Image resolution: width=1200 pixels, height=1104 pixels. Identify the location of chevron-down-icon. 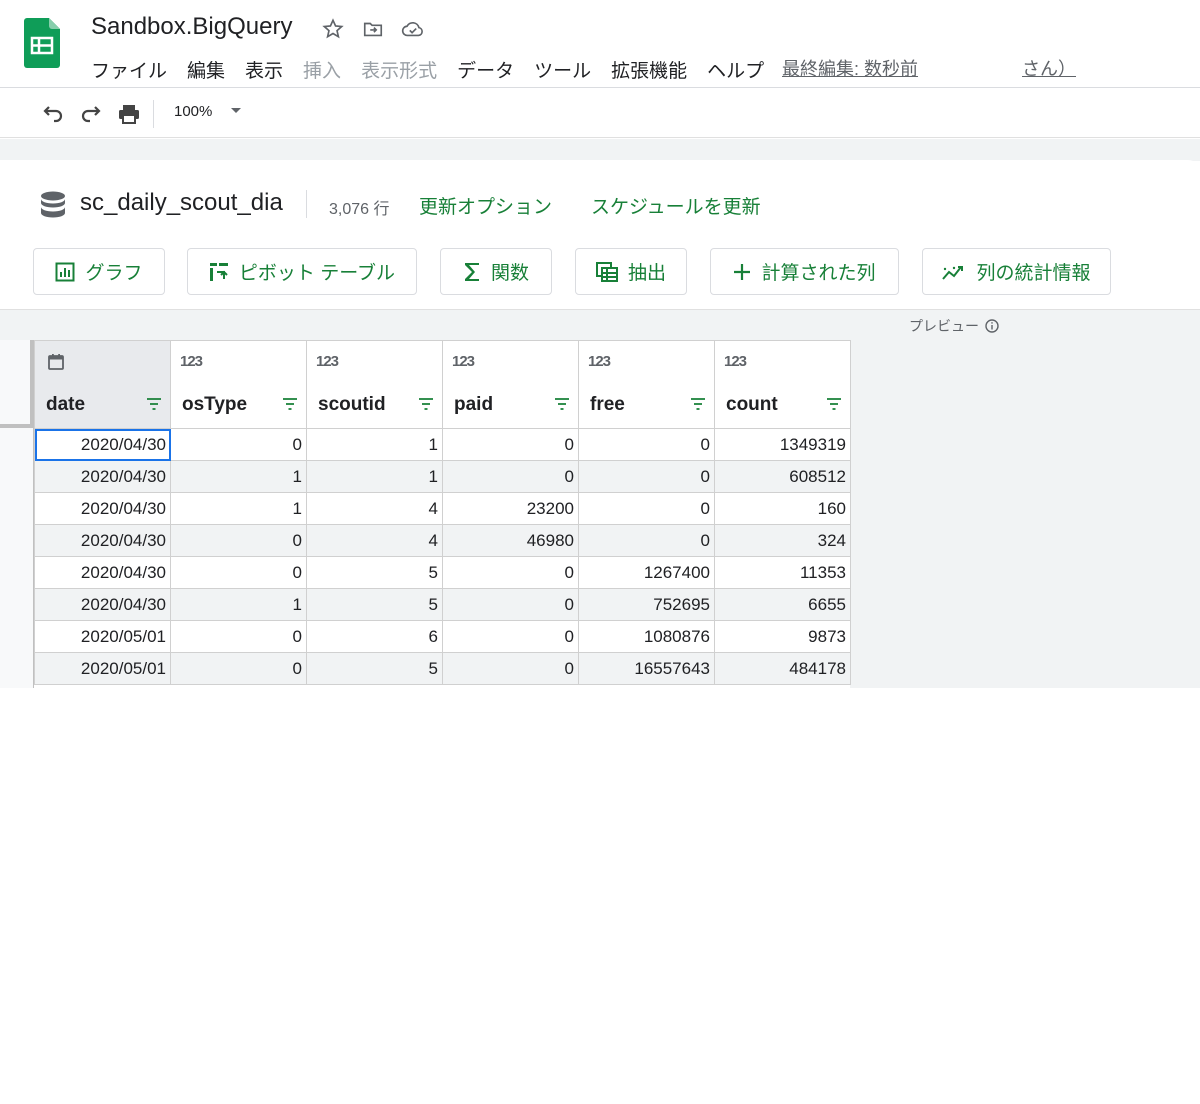
(236, 110).